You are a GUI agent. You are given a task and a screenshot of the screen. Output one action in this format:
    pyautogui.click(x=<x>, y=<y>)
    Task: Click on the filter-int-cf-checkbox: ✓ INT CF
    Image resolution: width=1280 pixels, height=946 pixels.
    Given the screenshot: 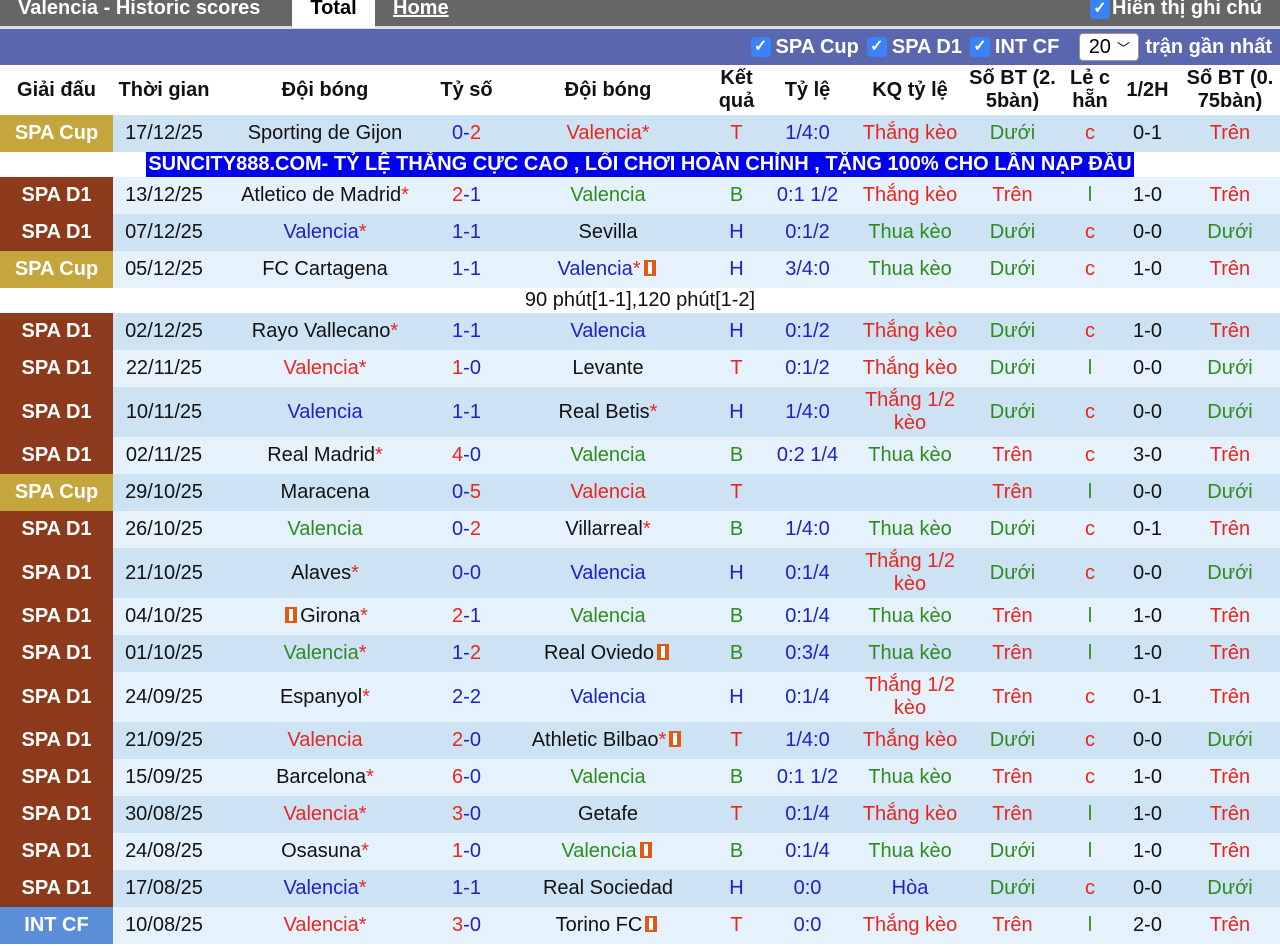 What is the action you would take?
    pyautogui.click(x=1014, y=47)
    